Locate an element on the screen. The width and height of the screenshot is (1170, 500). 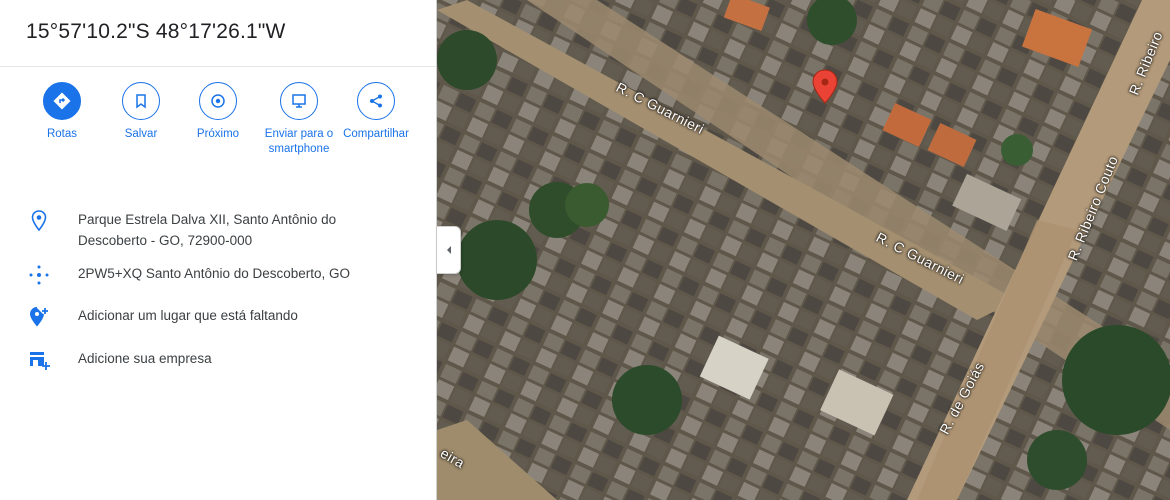
send-to-phone-label: Enviar para o smartphone is located at coordinates (299, 141).